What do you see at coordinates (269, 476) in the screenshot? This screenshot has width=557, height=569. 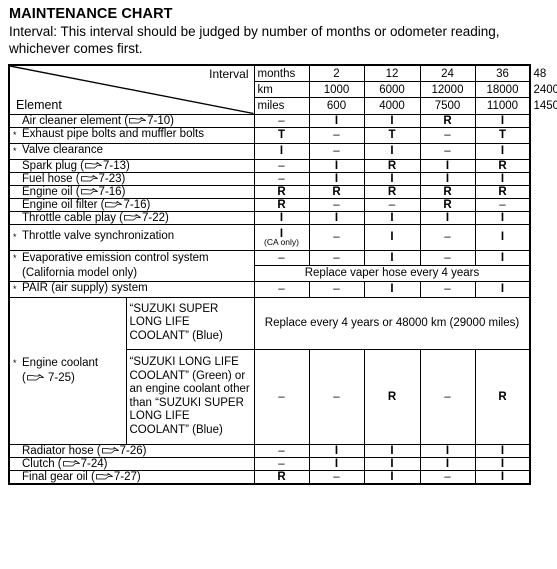 I see `table-row: Final gear oil (7-27) R – I – I` at bounding box center [269, 476].